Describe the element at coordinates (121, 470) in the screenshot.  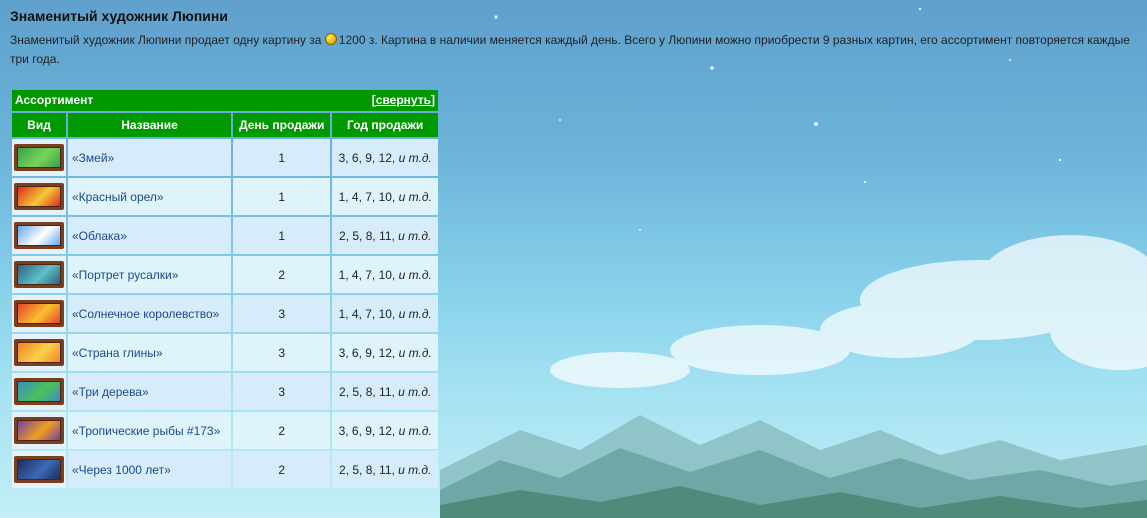
I see `painting-name-link: «Через 1000 лет»` at that location.